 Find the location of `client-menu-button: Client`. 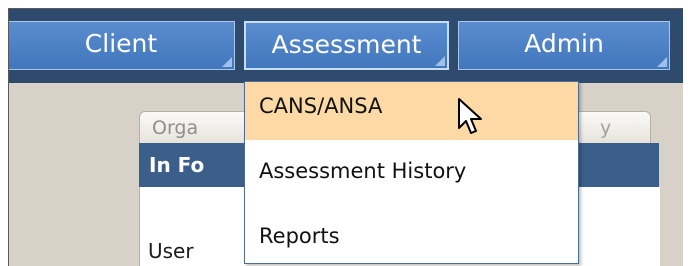

client-menu-button: Client is located at coordinates (122, 45).